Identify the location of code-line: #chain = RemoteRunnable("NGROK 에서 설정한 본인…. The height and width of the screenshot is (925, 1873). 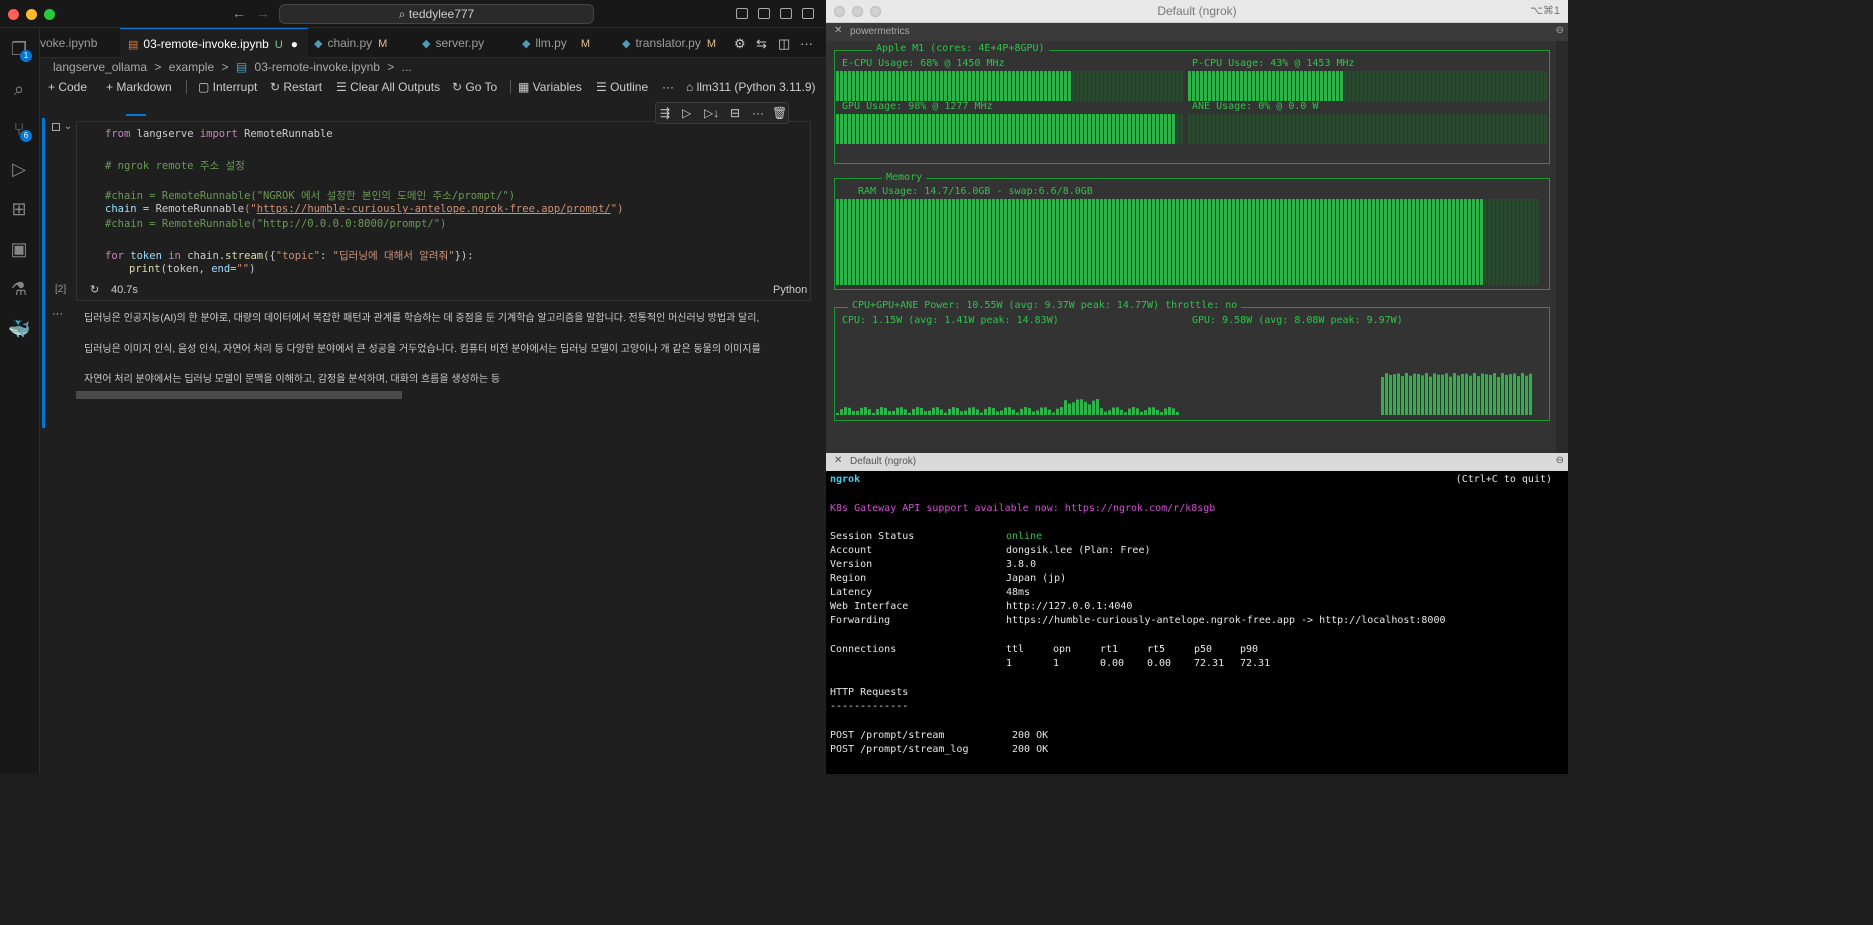
(310, 196).